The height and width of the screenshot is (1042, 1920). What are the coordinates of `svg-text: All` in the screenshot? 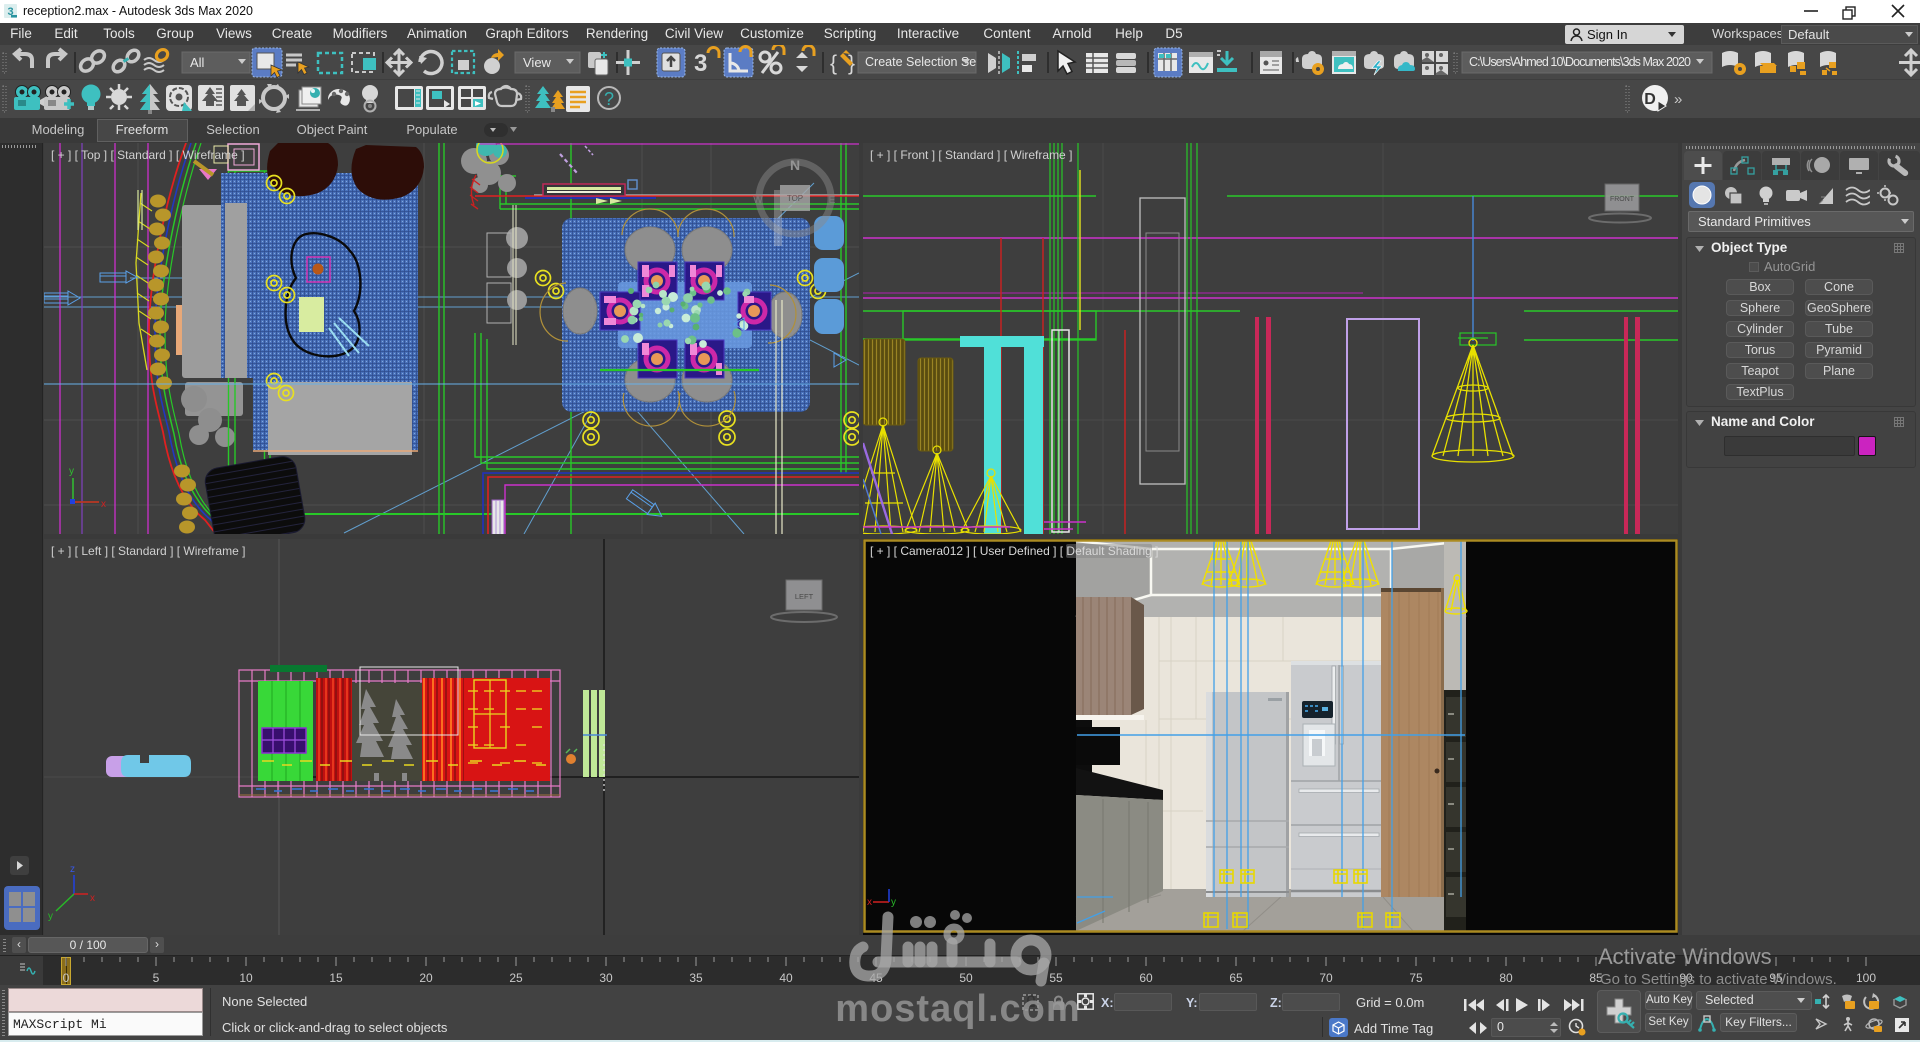 It's located at (197, 62).